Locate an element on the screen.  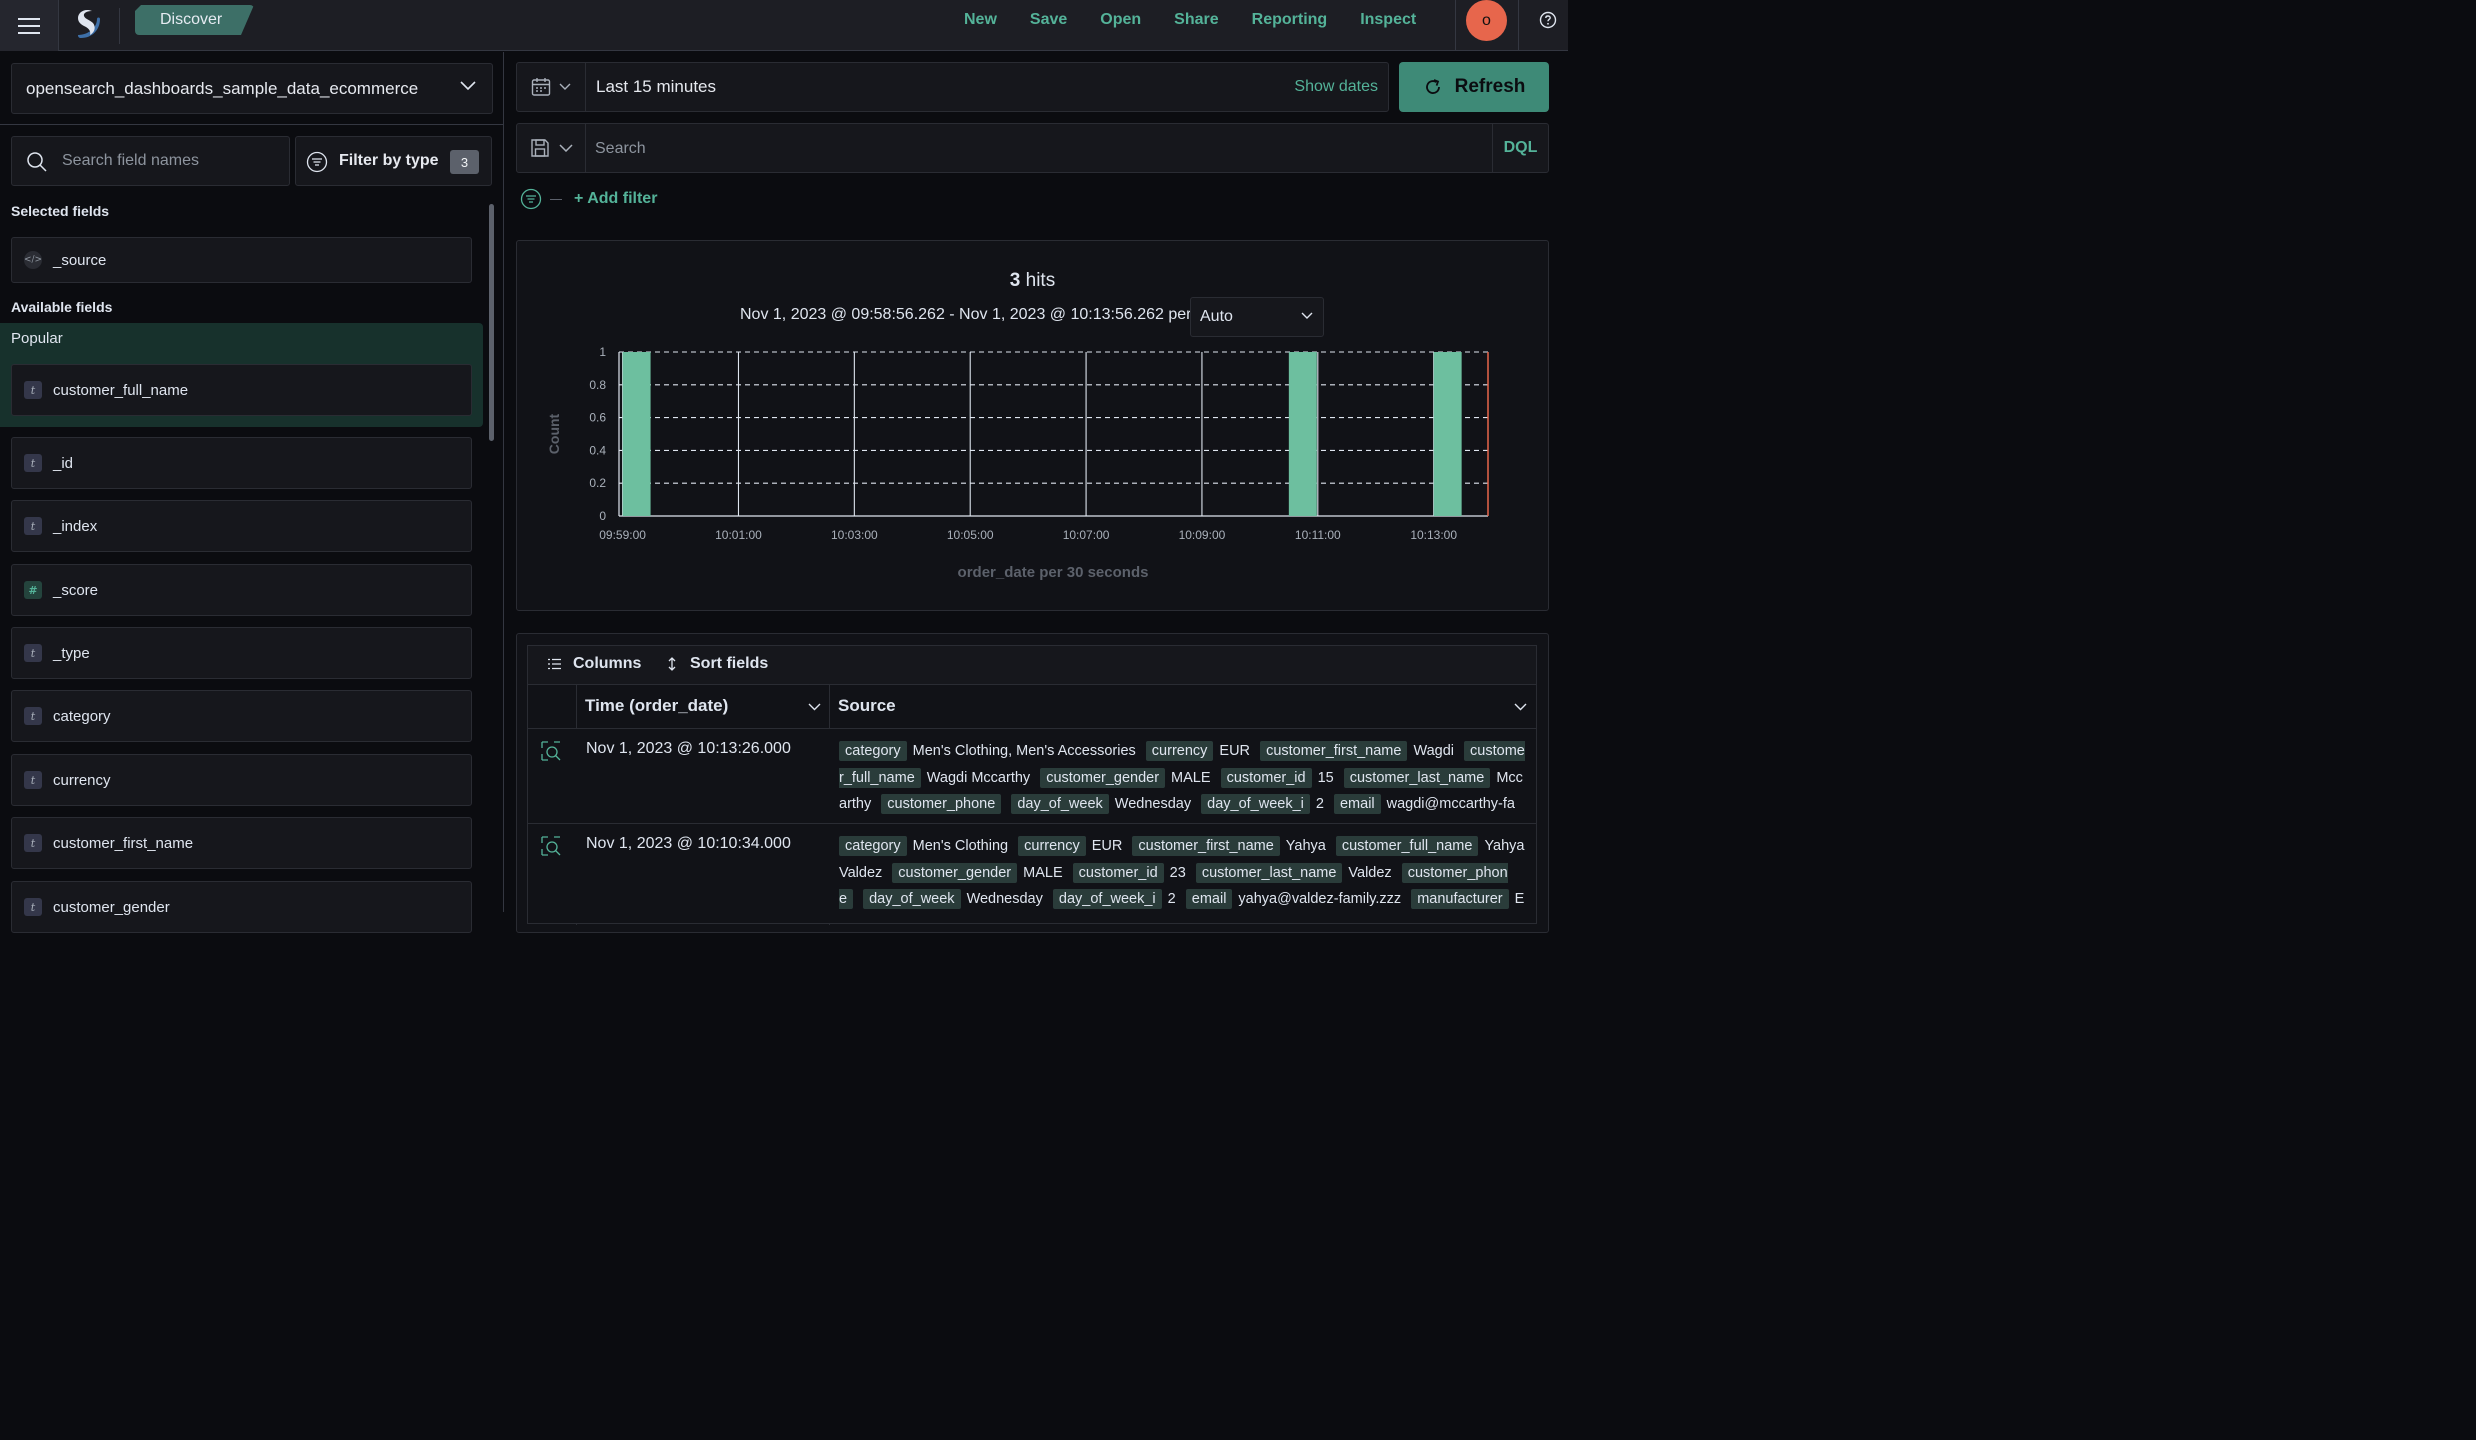
x-tick-label: 10:13:00 is located at coordinates (1433, 535).